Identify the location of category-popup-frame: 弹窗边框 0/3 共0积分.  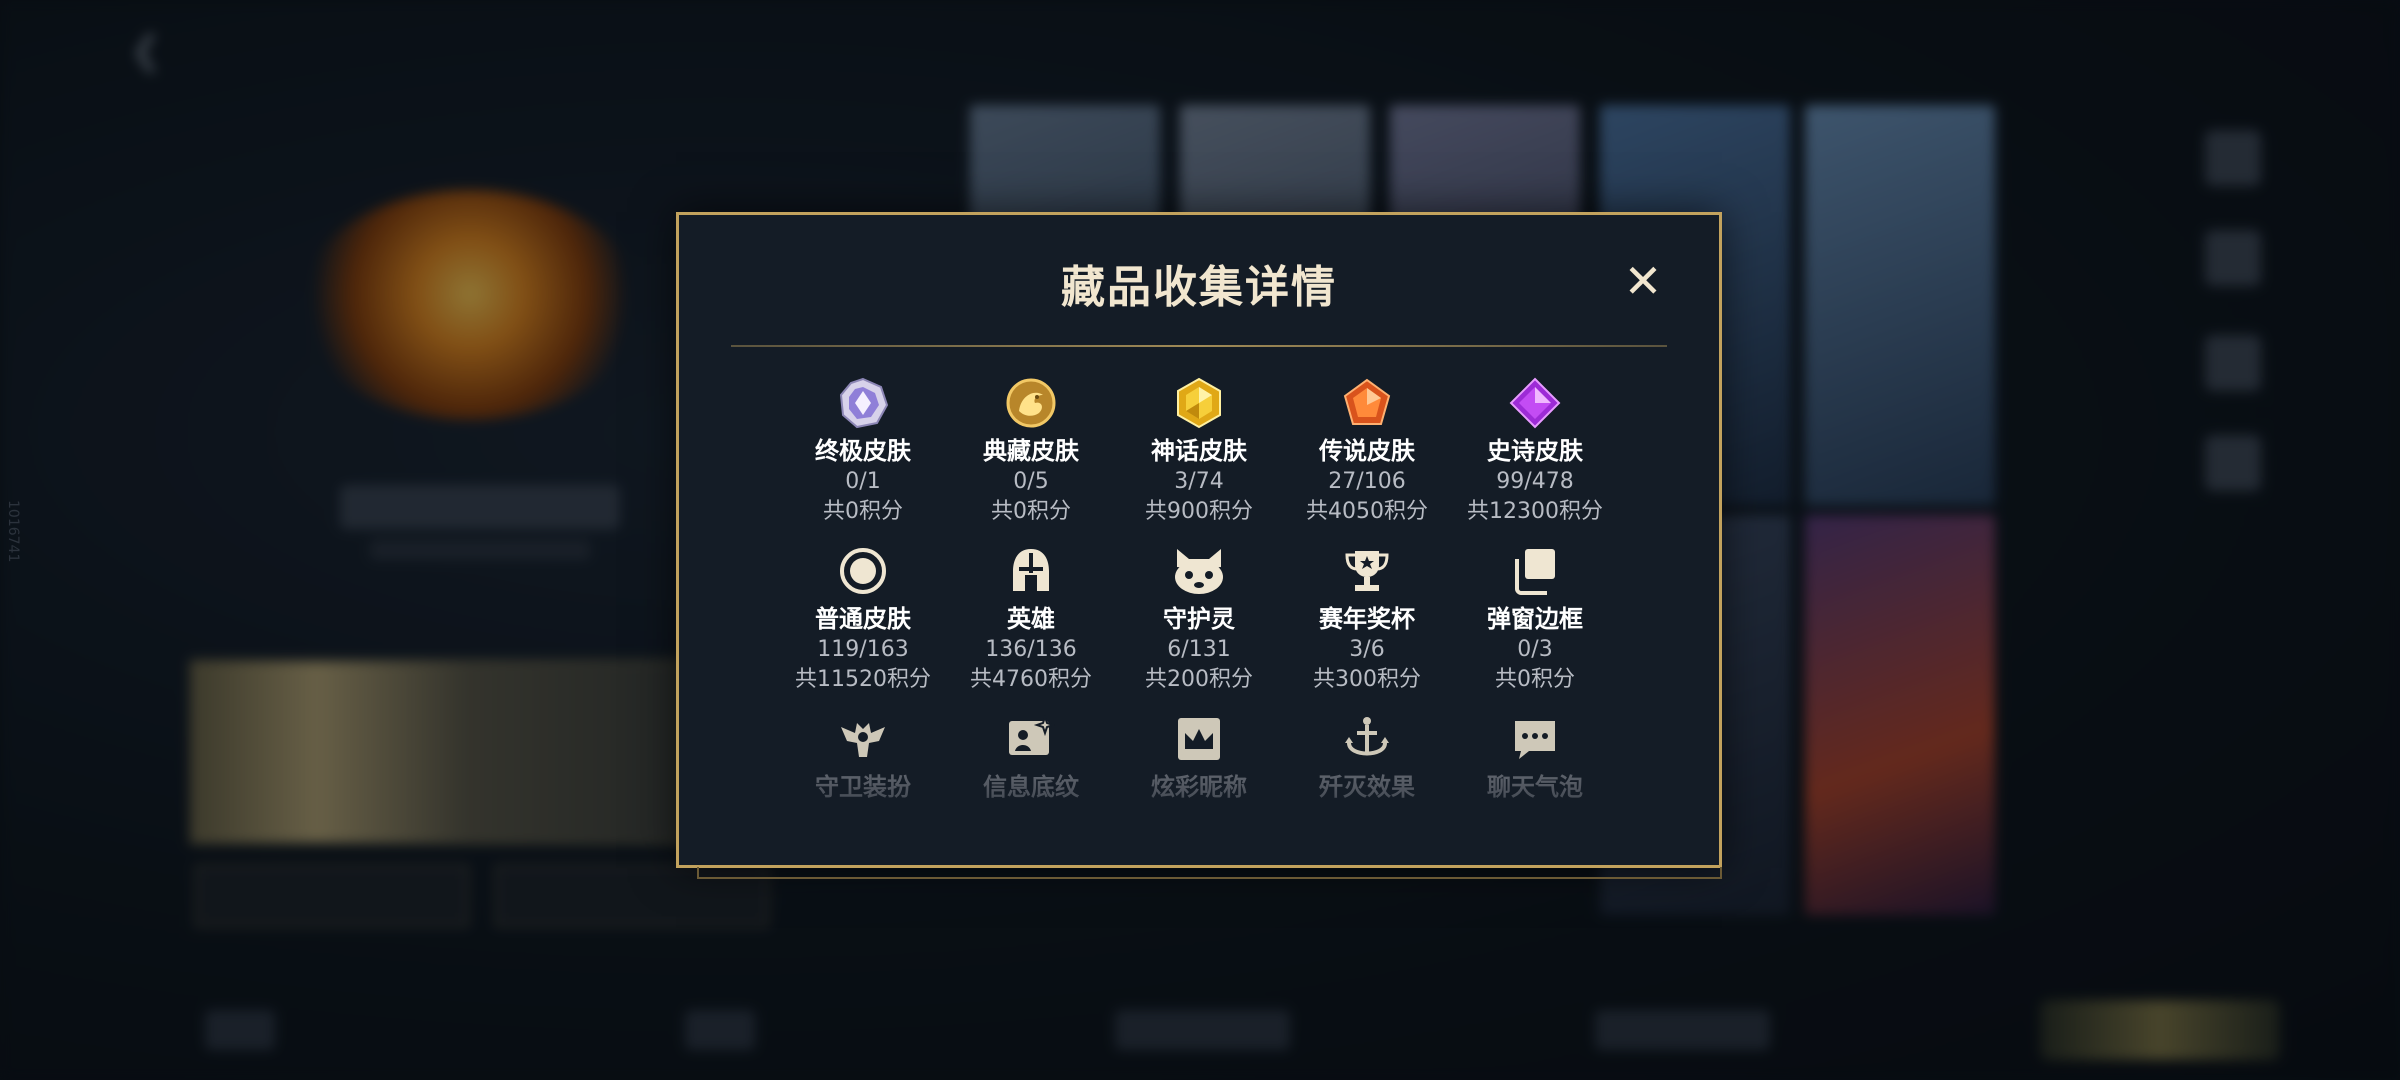
(1535, 619).